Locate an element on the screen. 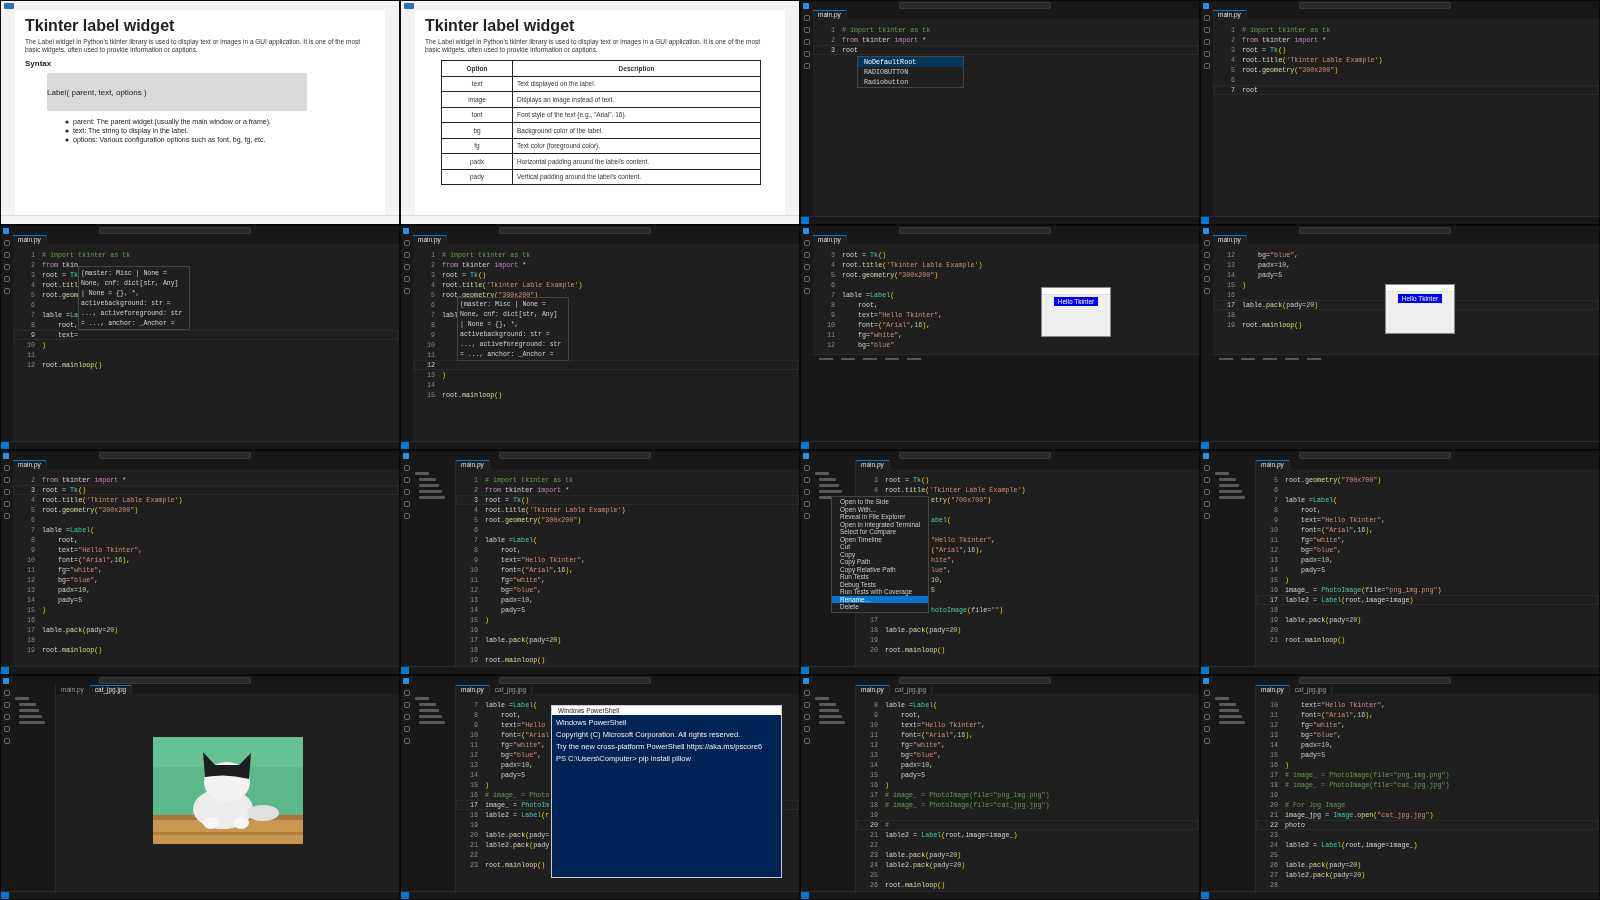 The image size is (1600, 900). section-heading: Syntax is located at coordinates (39, 63).